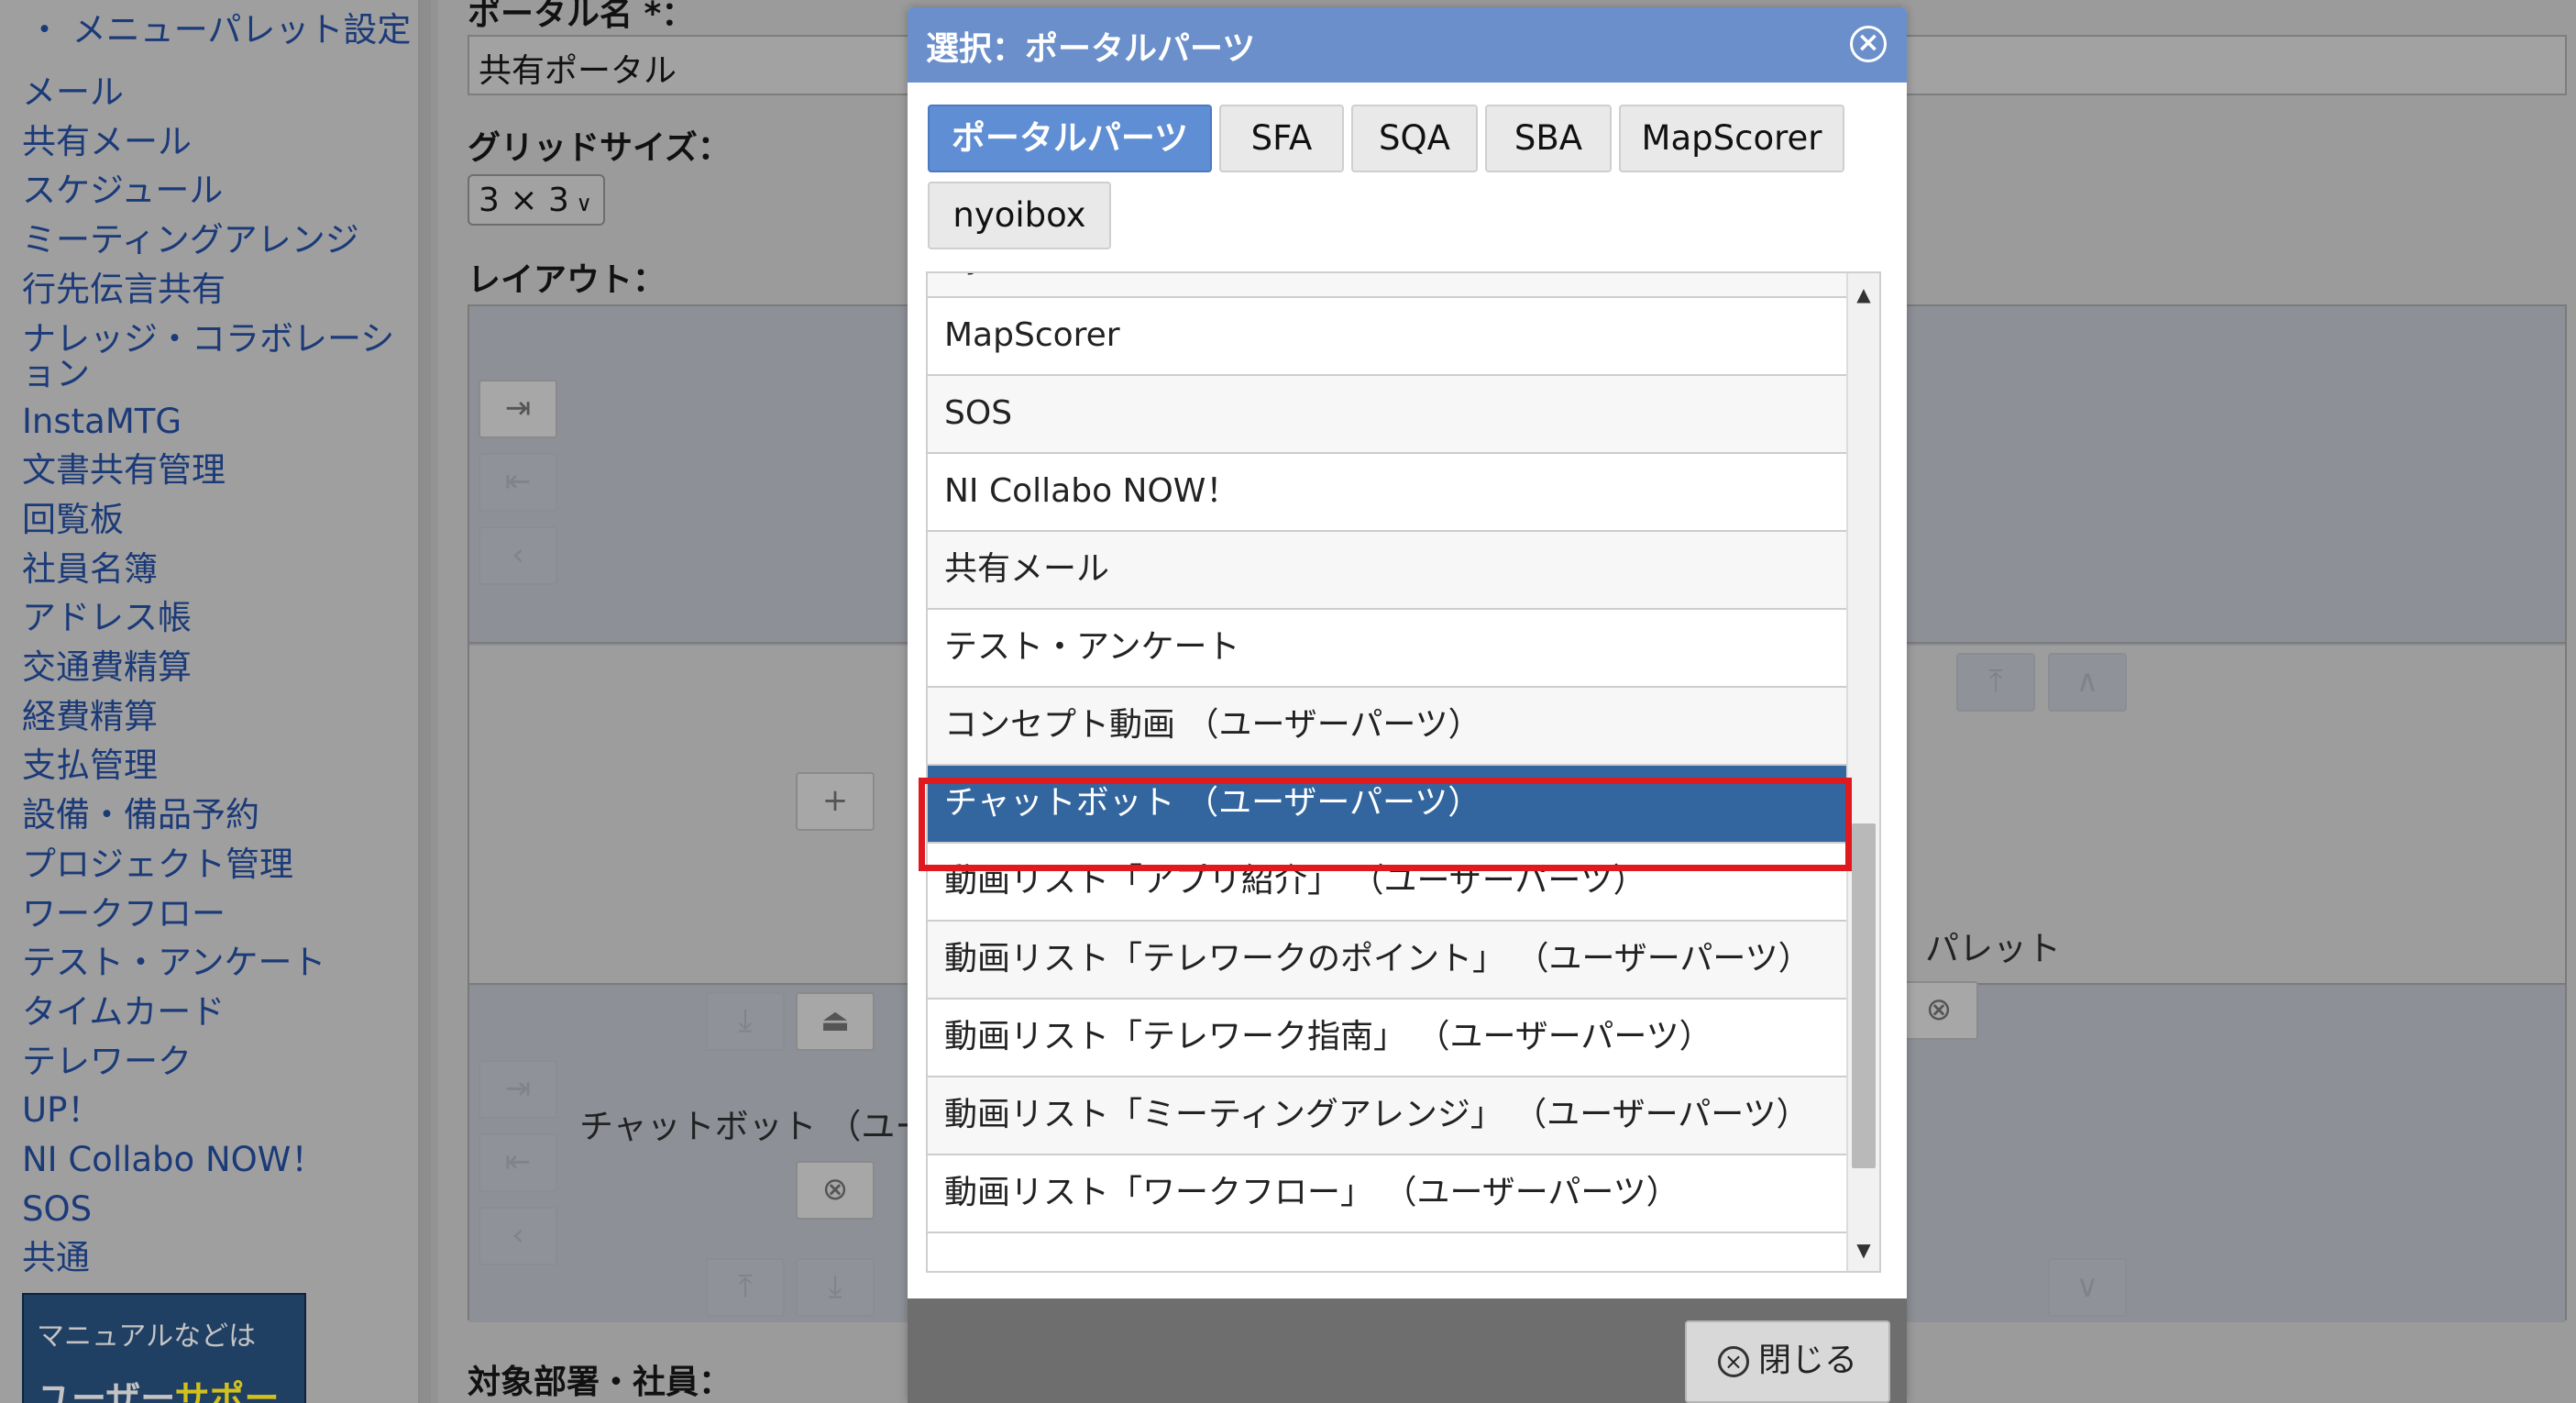 This screenshot has height=1403, width=2576. What do you see at coordinates (771, 1126) in the screenshot?
I see `placed-part-label: チャットボット （ユーザ` at bounding box center [771, 1126].